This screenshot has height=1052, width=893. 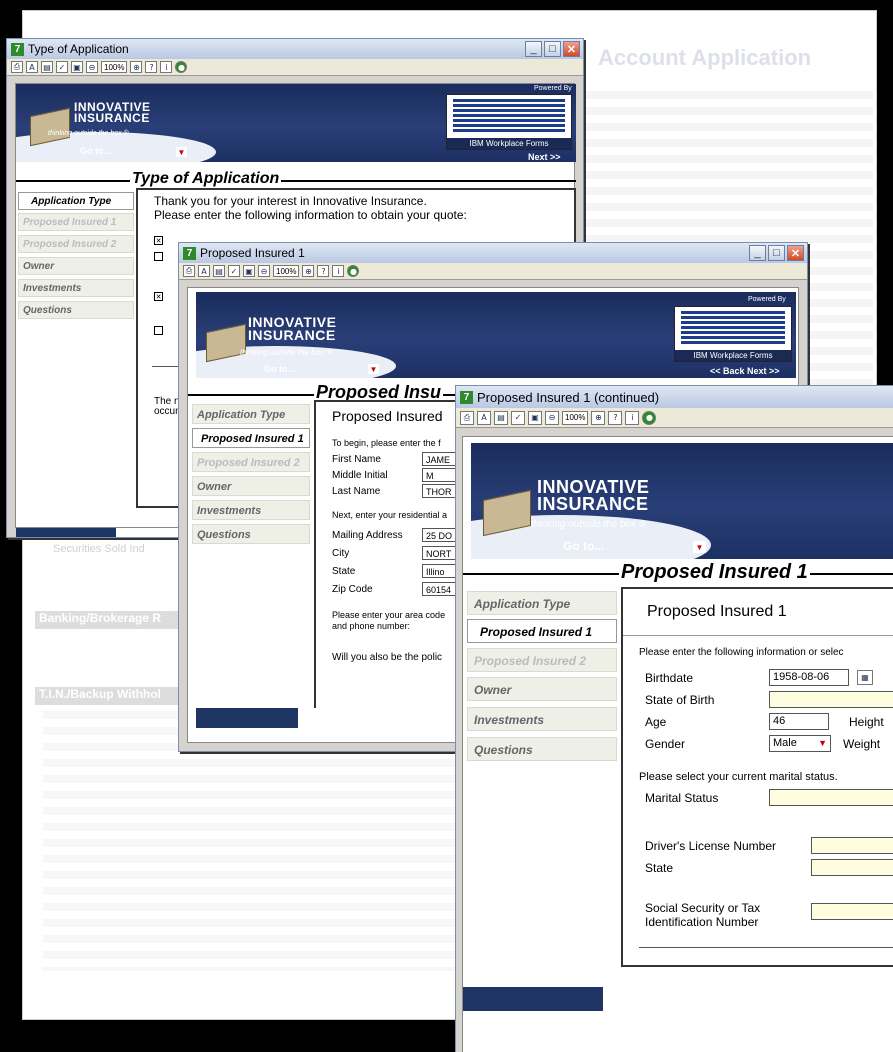 I want to click on ssn-label-line-1: Social Security or Tax, so click(x=703, y=908).